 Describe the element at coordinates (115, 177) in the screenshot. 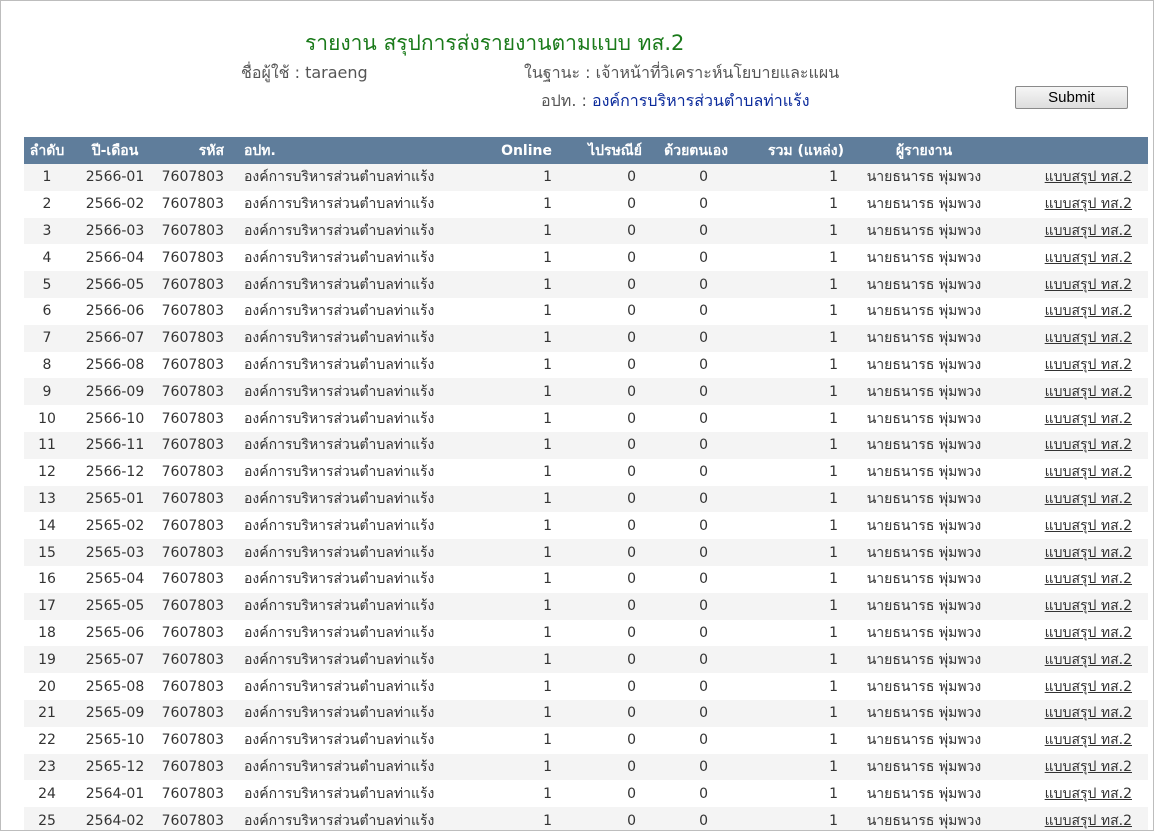

I see `cell-period: 2566-01` at that location.